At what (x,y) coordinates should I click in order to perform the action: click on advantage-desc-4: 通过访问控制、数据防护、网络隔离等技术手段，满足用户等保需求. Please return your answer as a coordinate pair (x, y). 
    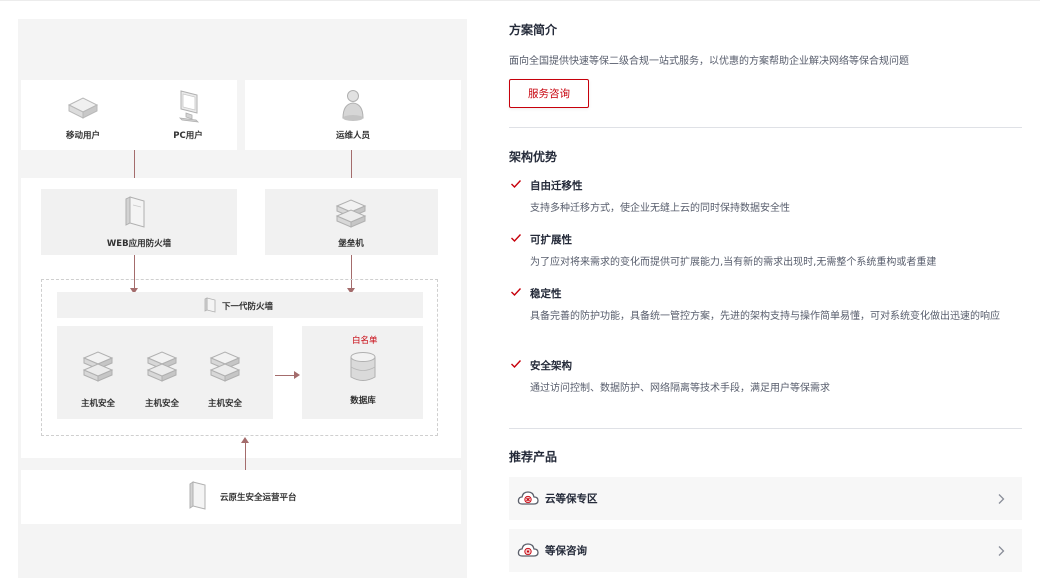
    Looking at the image, I should click on (680, 388).